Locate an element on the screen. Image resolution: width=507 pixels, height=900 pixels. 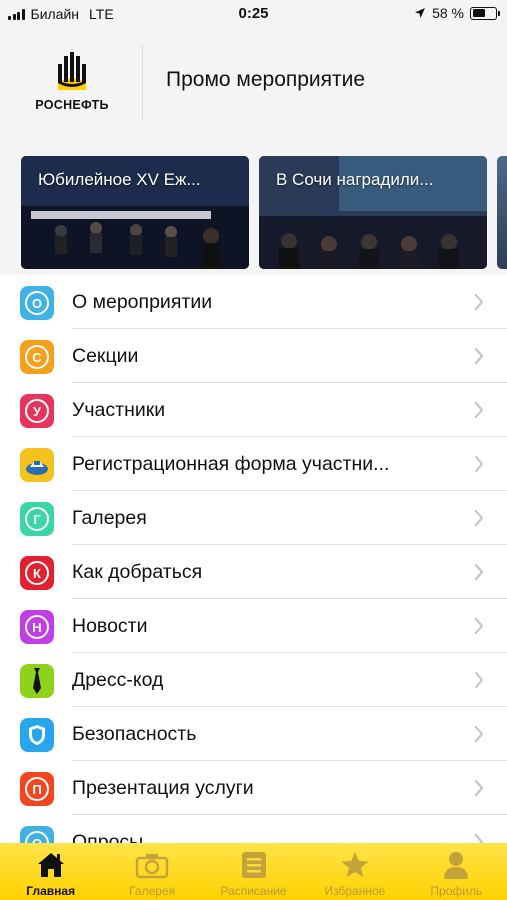
tab-label: Избранное is located at coordinates (355, 891).